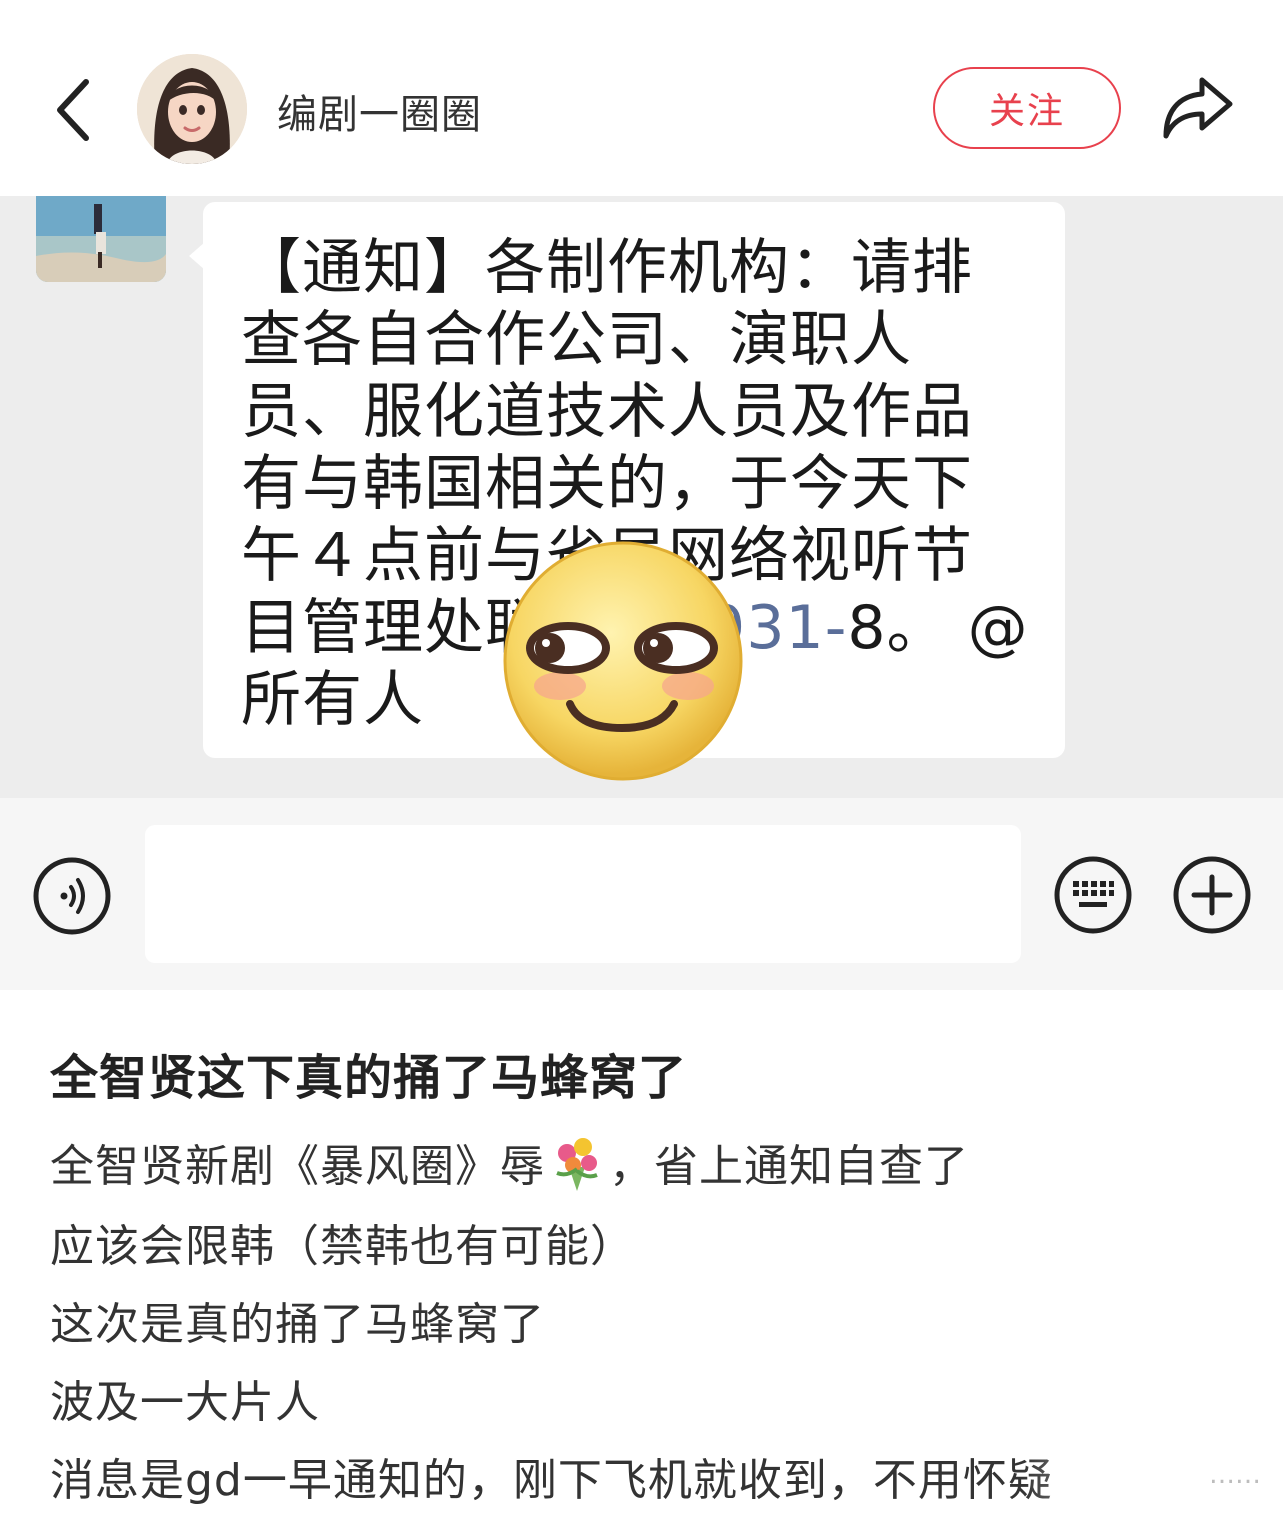 This screenshot has width=1283, height=1527. I want to click on plus-button, so click(1212, 895).